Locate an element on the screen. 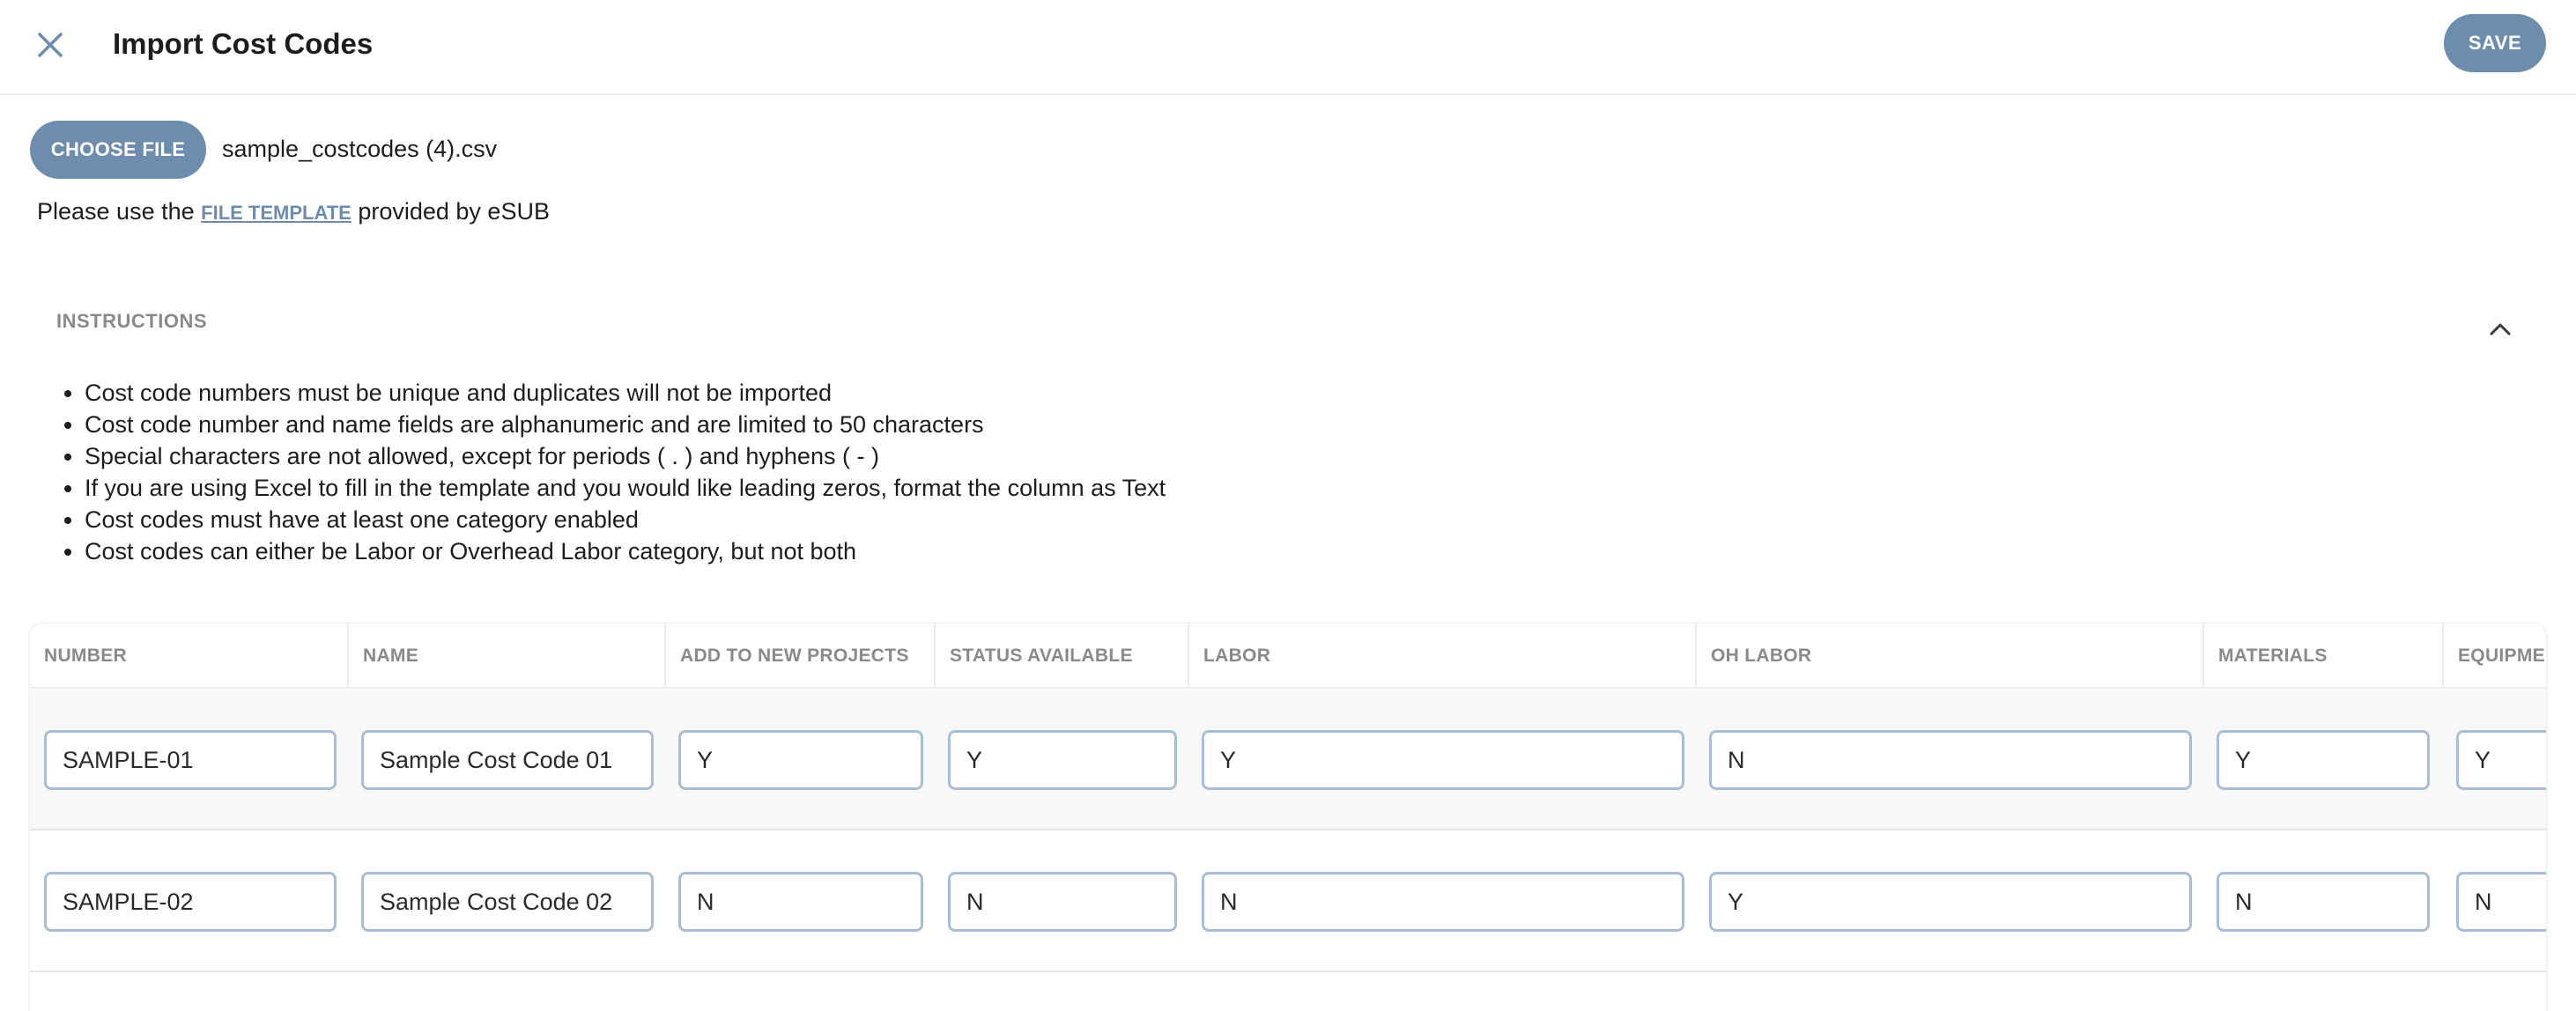 The height and width of the screenshot is (1011, 2576). selected-file-name: sample_costcodes (4).csv is located at coordinates (360, 149).